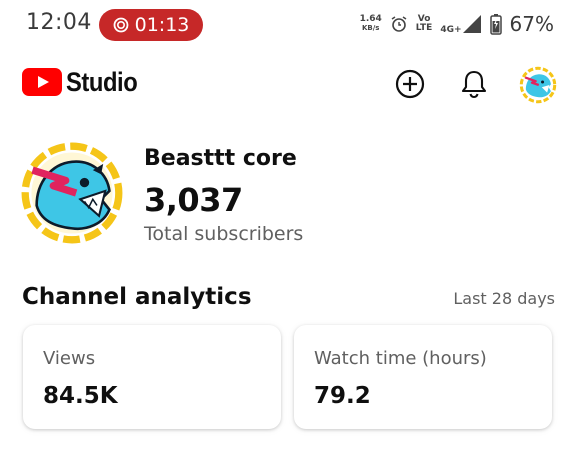  I want to click on card-label: Views, so click(69, 358).